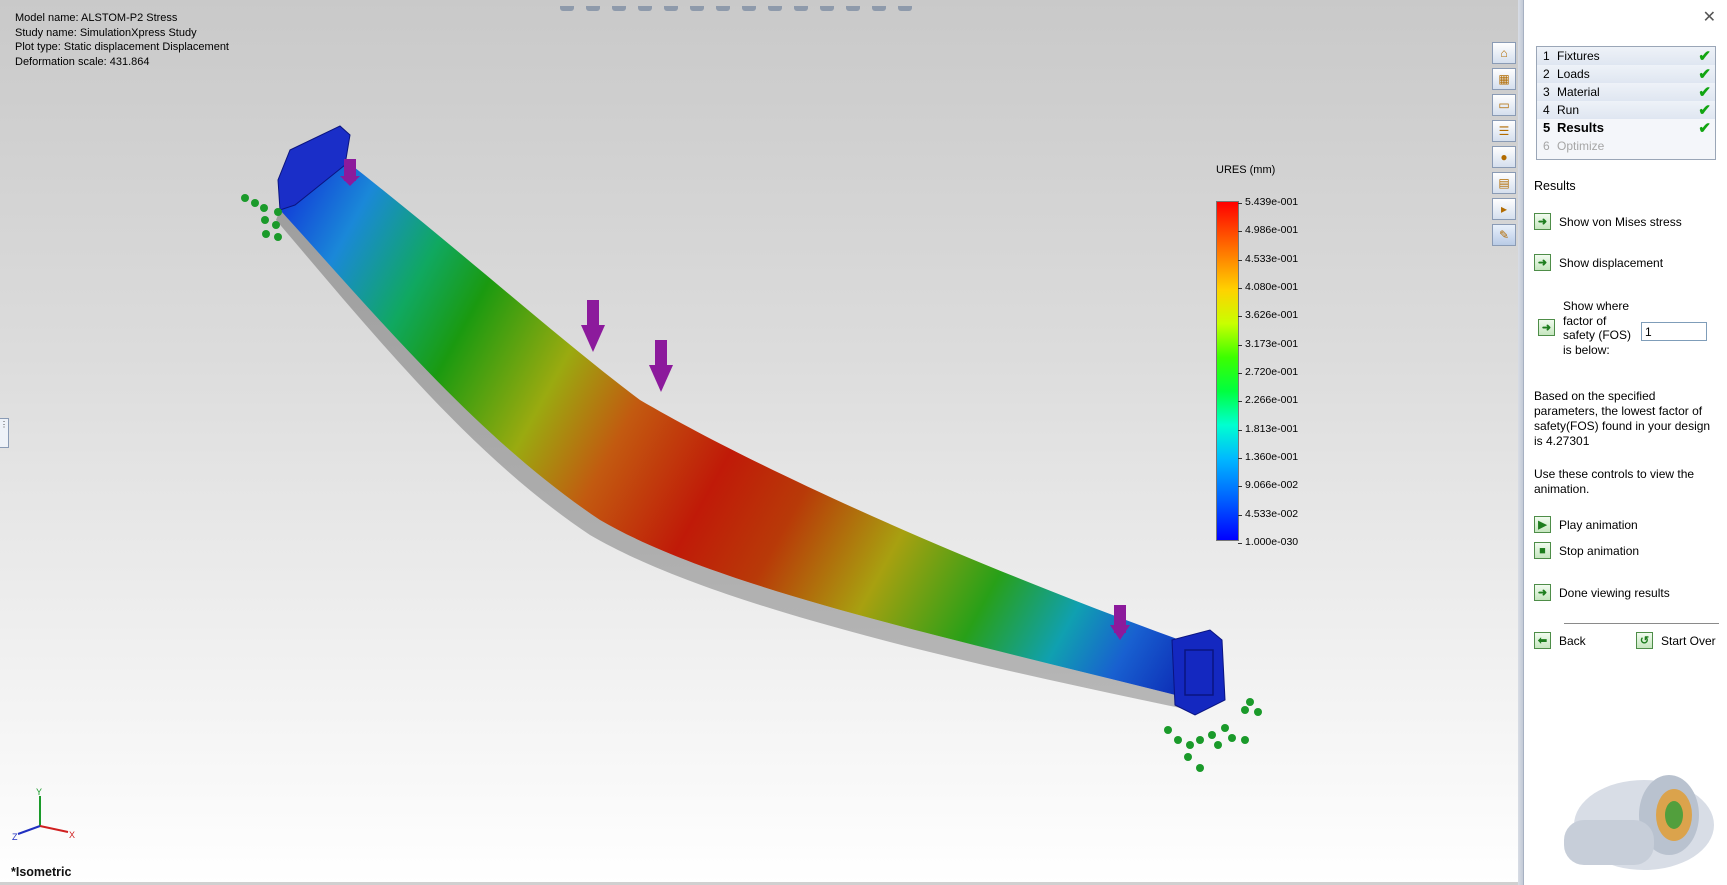 This screenshot has height=885, width=1727. What do you see at coordinates (1504, 79) in the screenshot?
I see `scene-icon: ▦` at bounding box center [1504, 79].